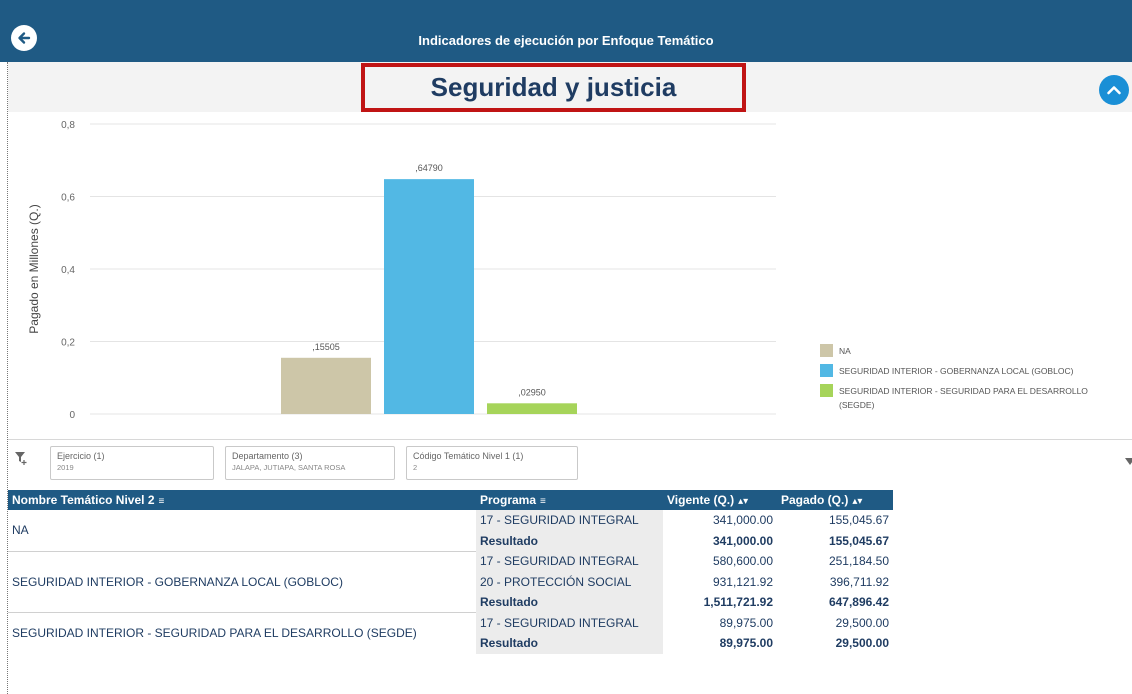  What do you see at coordinates (289, 467) in the screenshot?
I see `filter-chip-value: JALAPA, JUTIAPA, SANTA ROSA` at bounding box center [289, 467].